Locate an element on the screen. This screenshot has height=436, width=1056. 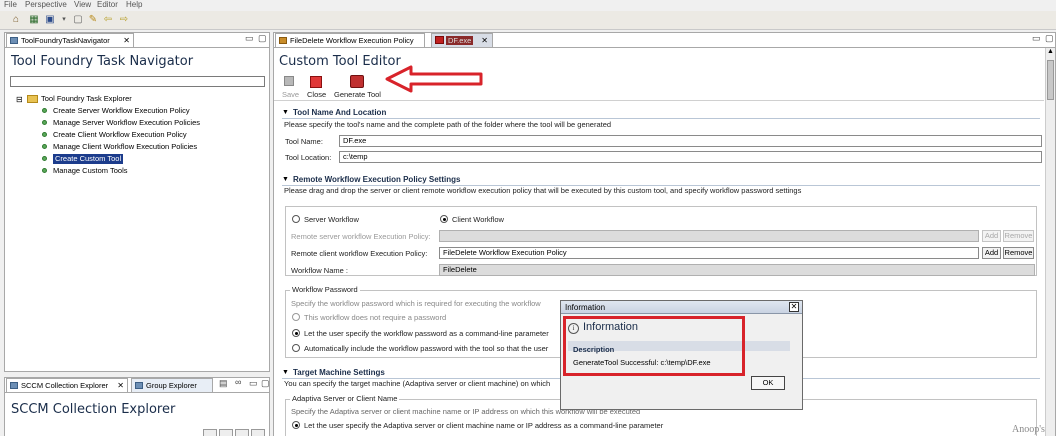
menu-perspective: Perspective is located at coordinates (46, 5).